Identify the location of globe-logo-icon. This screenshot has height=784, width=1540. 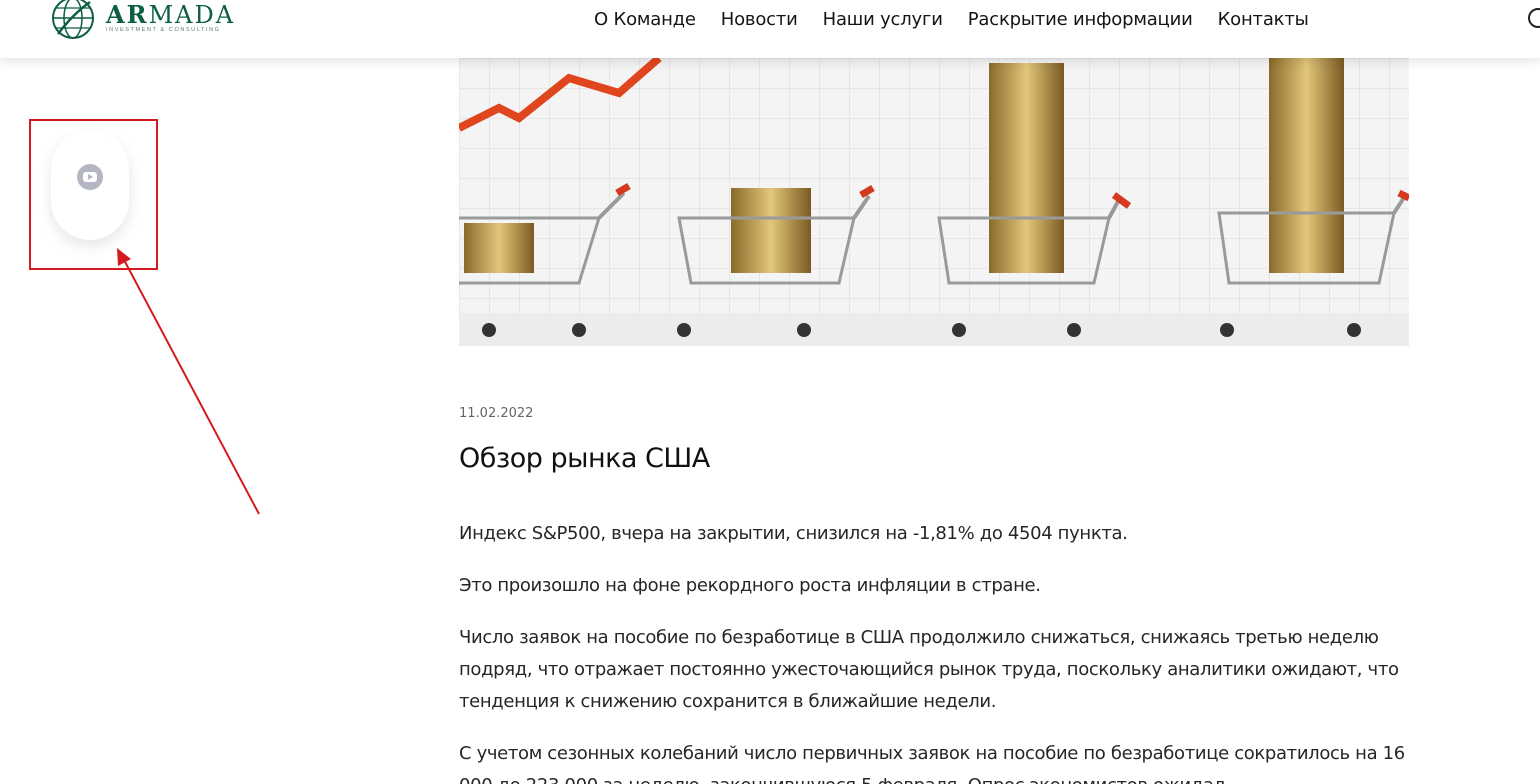
(73, 19).